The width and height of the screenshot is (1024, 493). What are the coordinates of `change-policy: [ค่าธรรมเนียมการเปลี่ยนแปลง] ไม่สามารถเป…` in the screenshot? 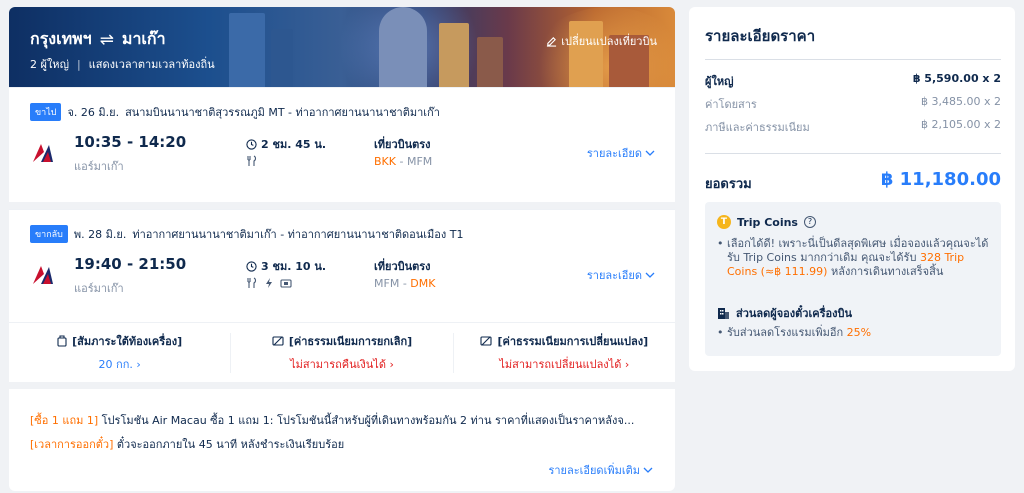 It's located at (564, 353).